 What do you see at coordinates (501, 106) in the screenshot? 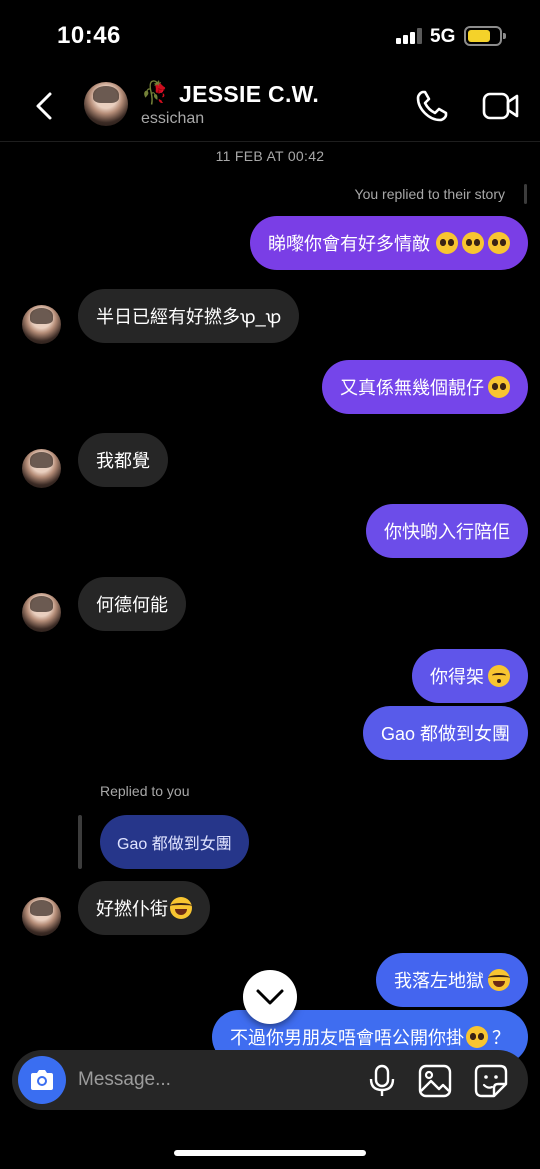
I see `video-call-icon` at bounding box center [501, 106].